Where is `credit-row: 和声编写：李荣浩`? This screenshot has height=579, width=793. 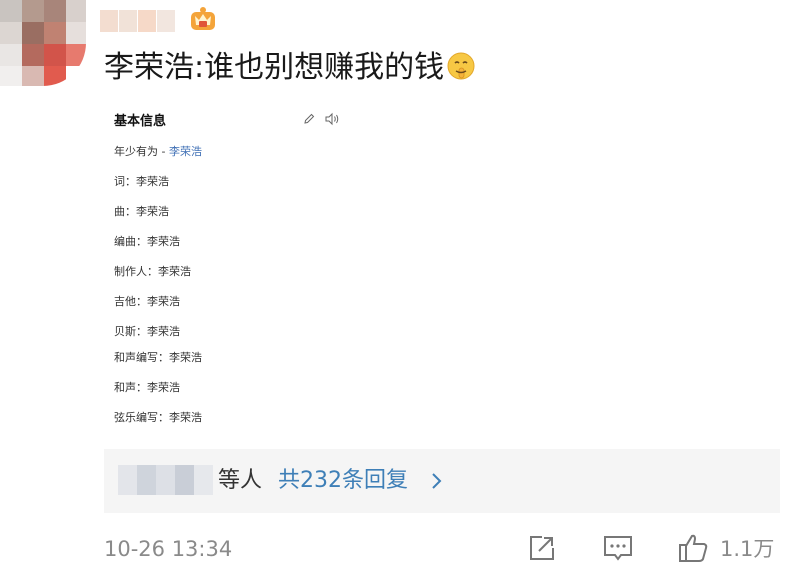
credit-row: 和声编写：李荣浩 is located at coordinates (158, 357).